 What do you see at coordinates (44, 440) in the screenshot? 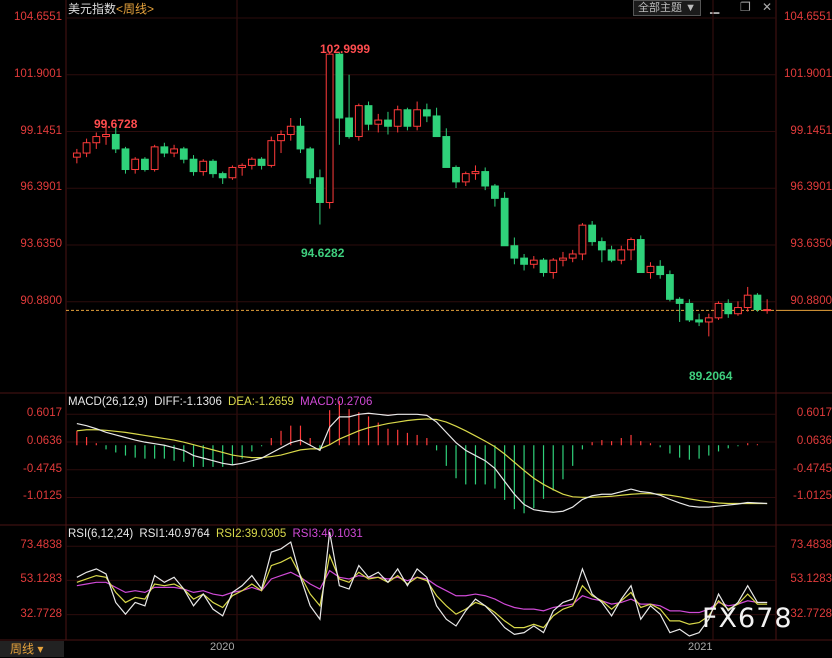
I see `macd-tick-left: 0.0636` at bounding box center [44, 440].